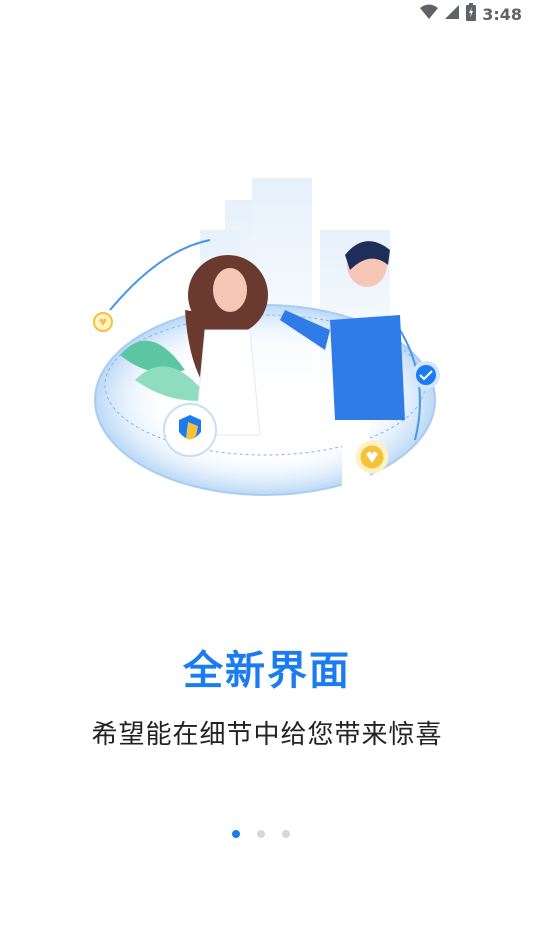 The width and height of the screenshot is (534, 950). What do you see at coordinates (502, 14) in the screenshot?
I see `status-time: 3:48` at bounding box center [502, 14].